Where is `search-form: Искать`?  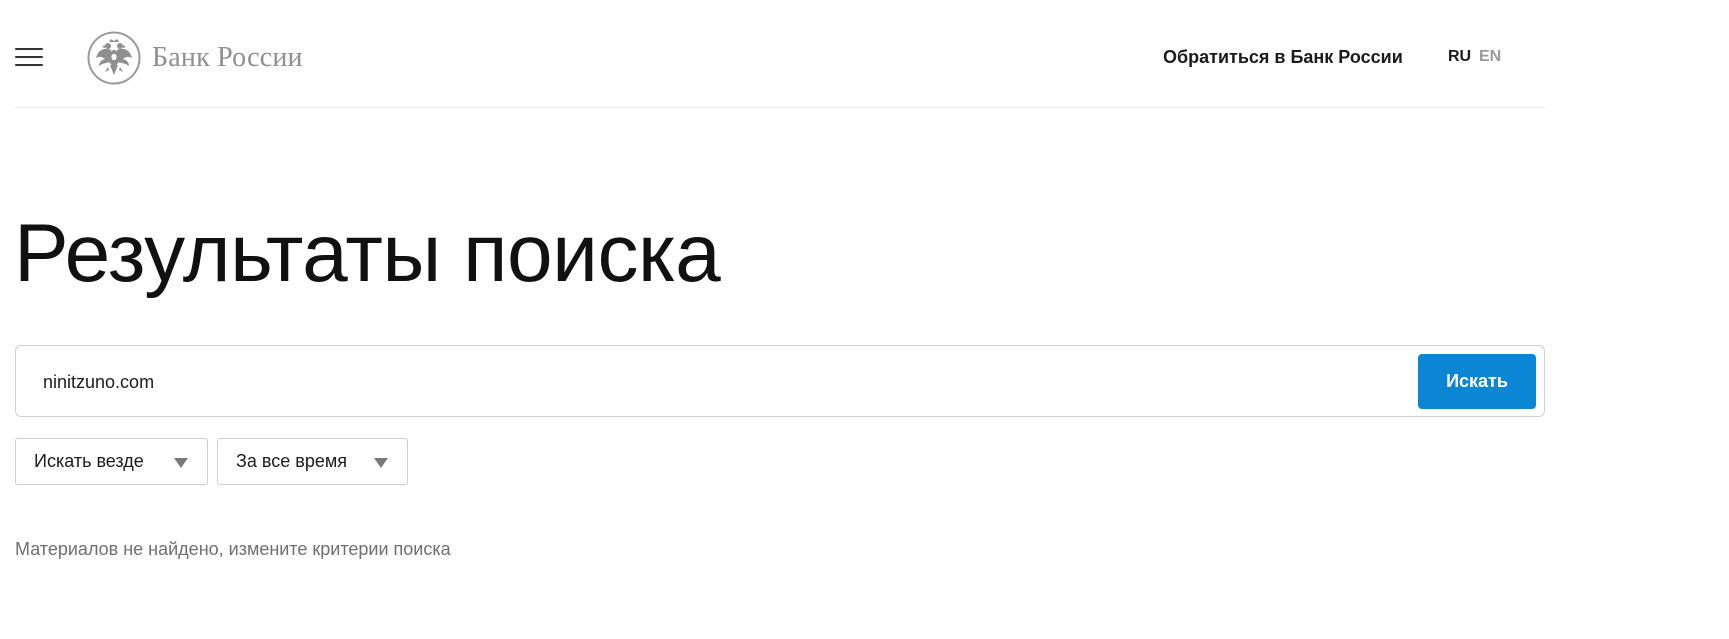
search-form: Искать is located at coordinates (780, 381).